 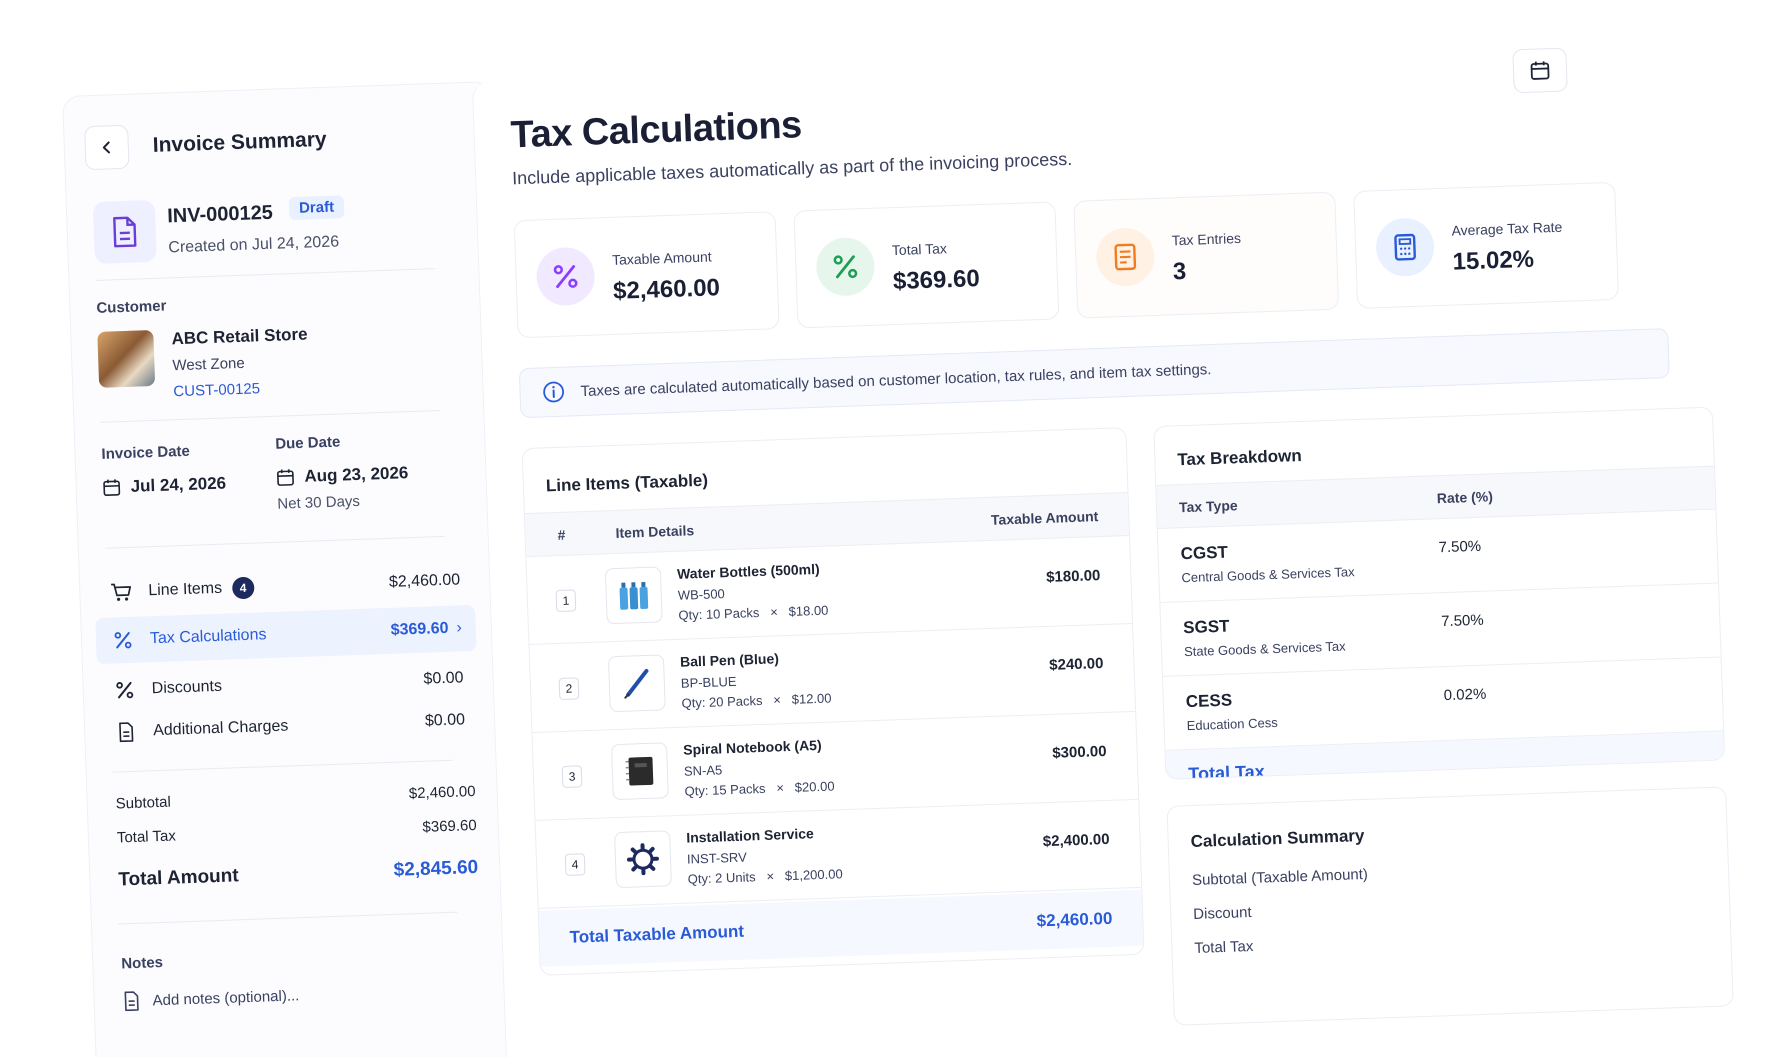 What do you see at coordinates (1465, 695) in the screenshot?
I see `tax-rate: 0.02%` at bounding box center [1465, 695].